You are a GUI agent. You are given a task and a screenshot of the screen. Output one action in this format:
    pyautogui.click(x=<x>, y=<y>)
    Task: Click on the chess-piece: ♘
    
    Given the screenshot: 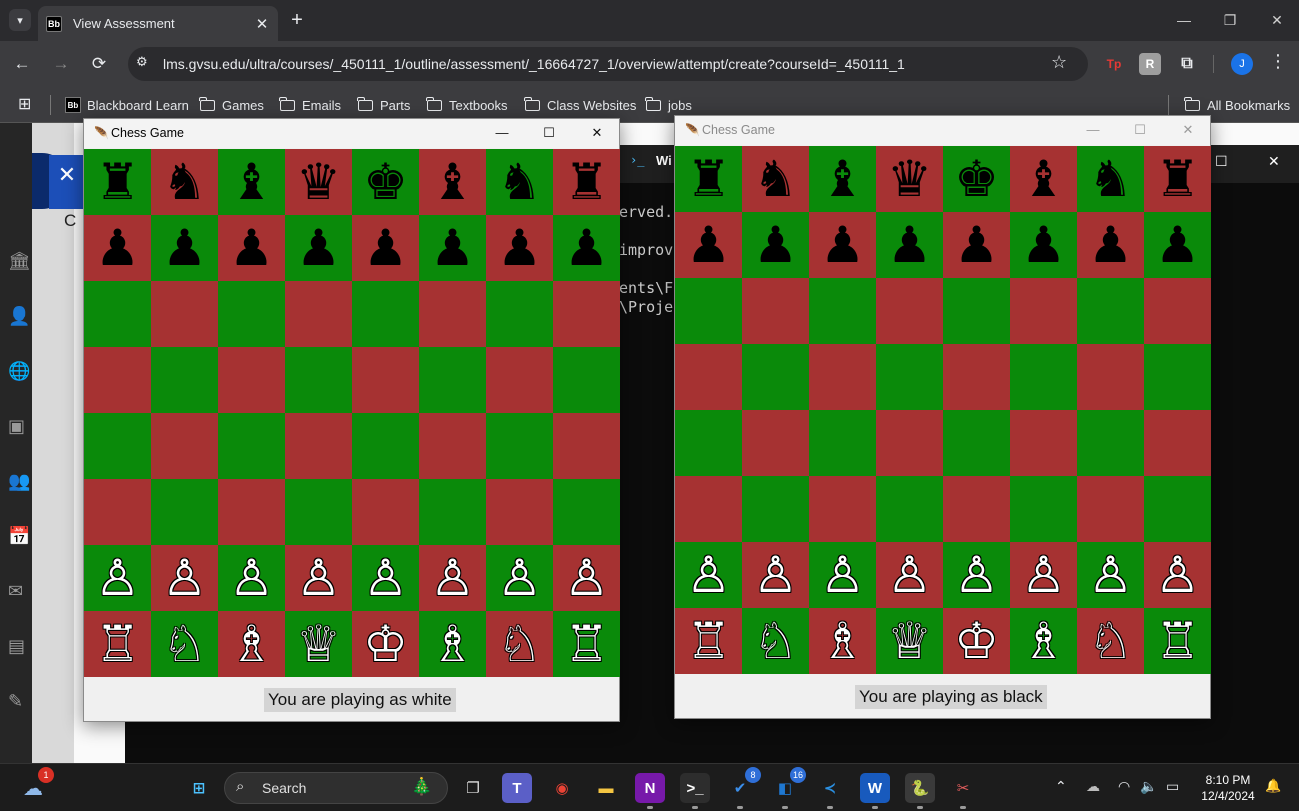 What is the action you would take?
    pyautogui.click(x=184, y=644)
    